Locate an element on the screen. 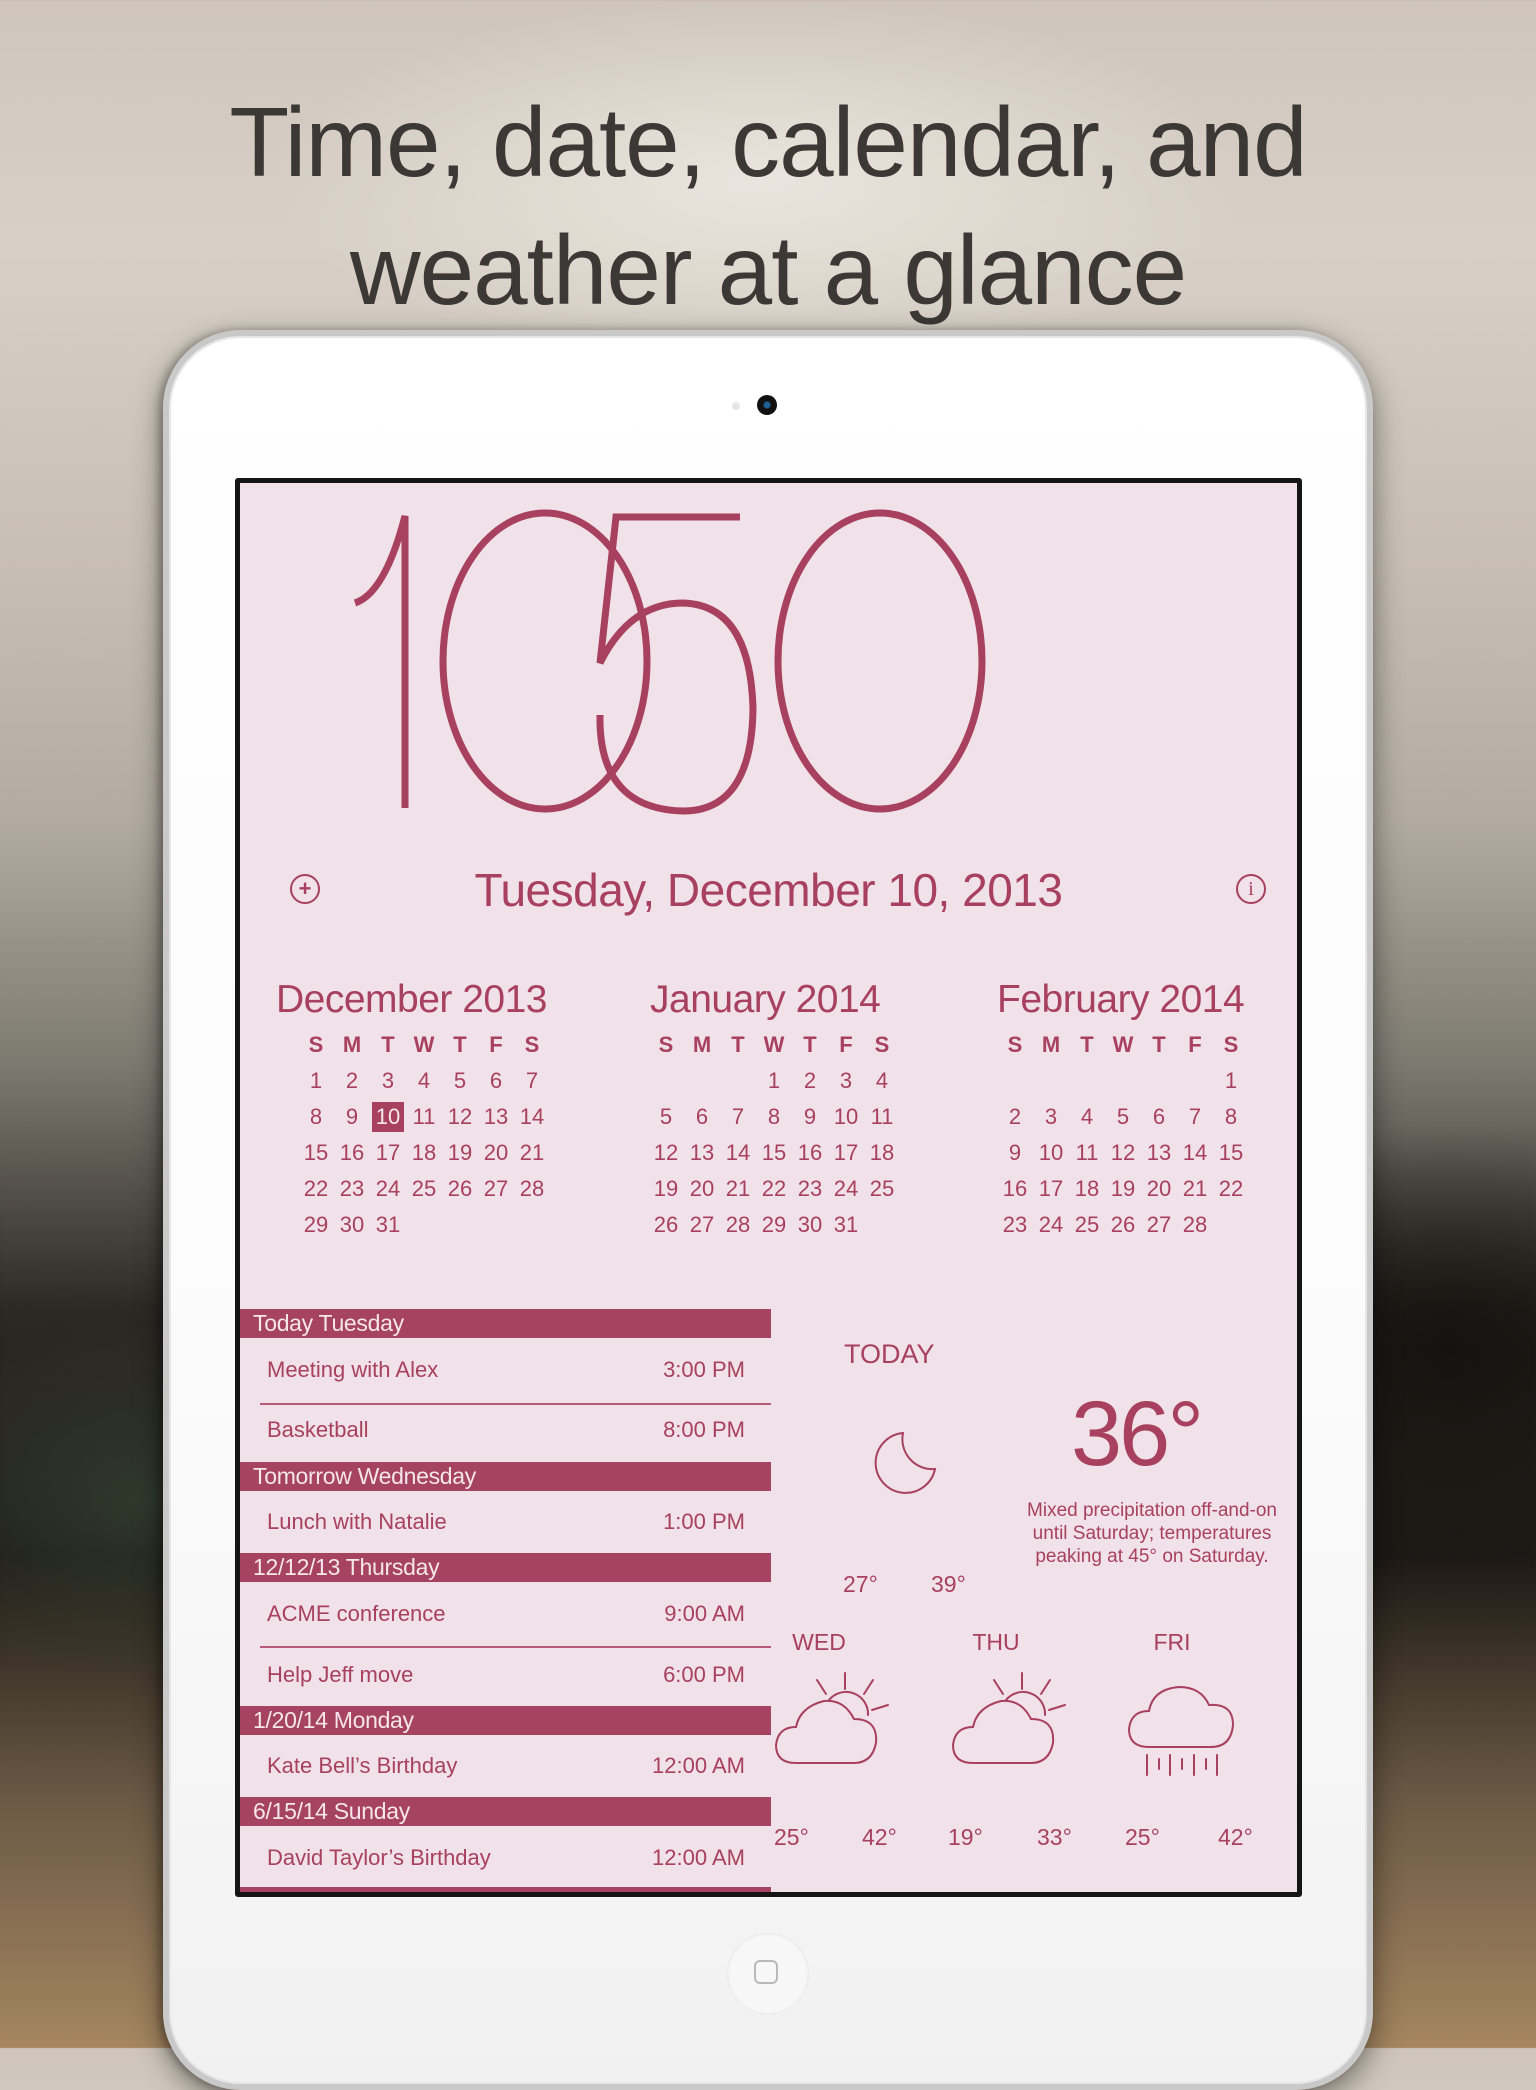 This screenshot has height=2090, width=1536. calendar-day-today: 10 is located at coordinates (388, 1117).